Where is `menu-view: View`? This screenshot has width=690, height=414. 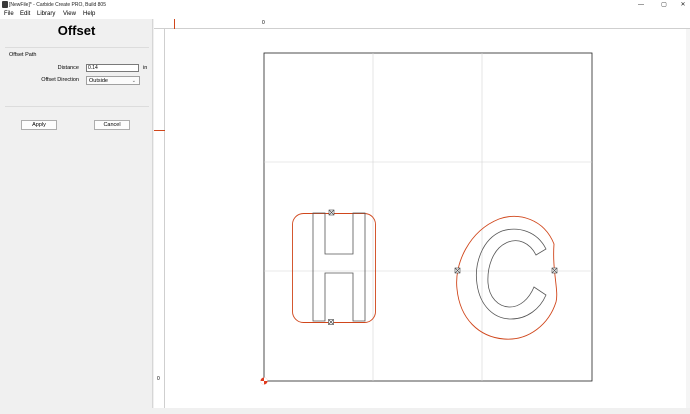
menu-view: View is located at coordinates (69, 14).